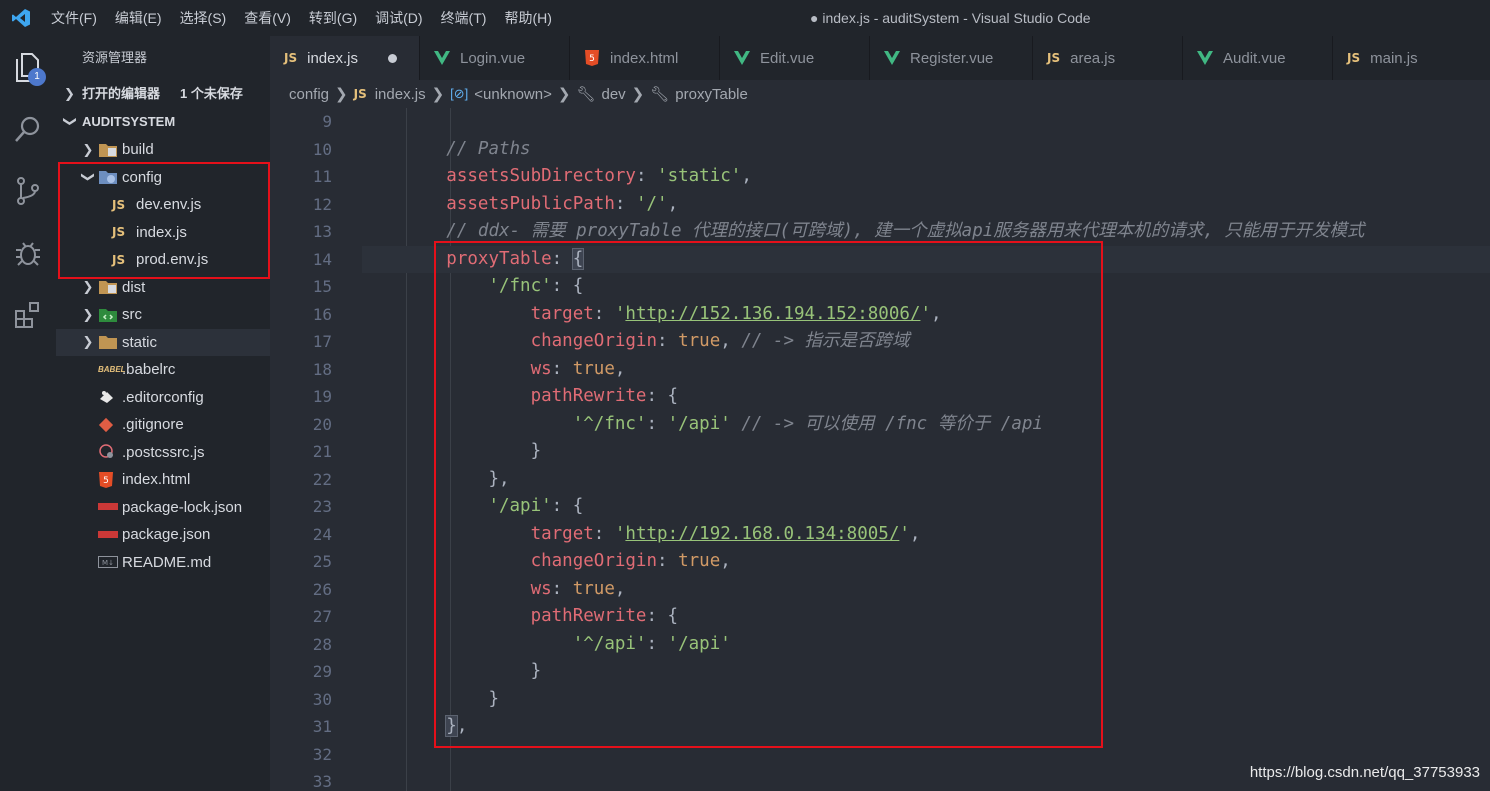 The image size is (1490, 791). I want to click on tree-label: index.html, so click(156, 480).